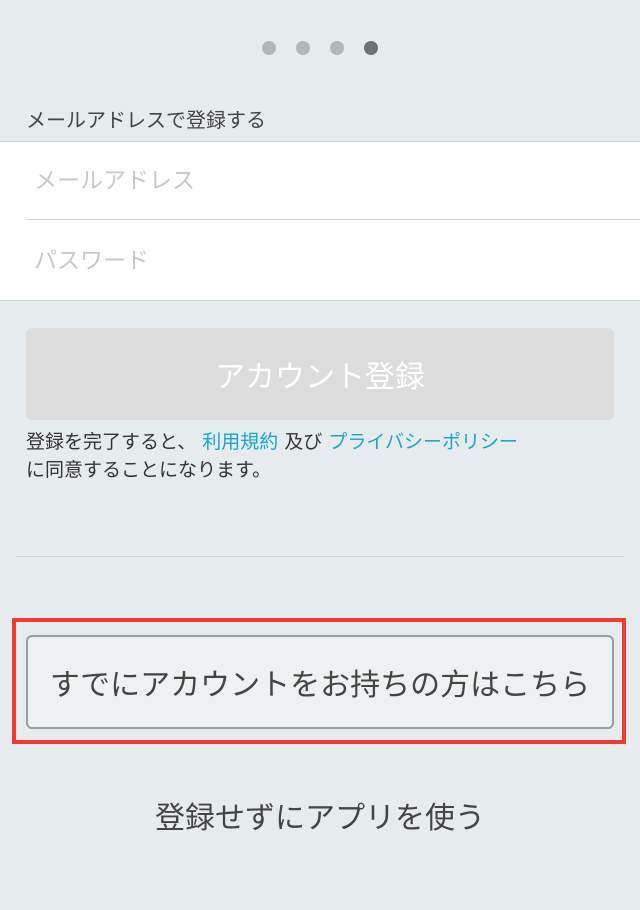  What do you see at coordinates (423, 442) in the screenshot?
I see `privacy-link: プライバシーポリシー` at bounding box center [423, 442].